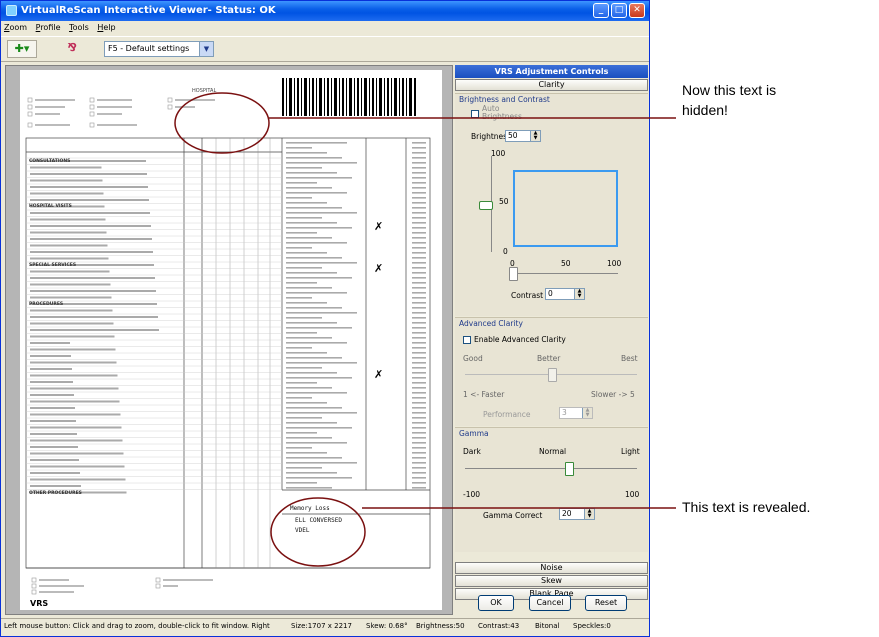 The image size is (879, 637). Describe the element at coordinates (15, 28) in the screenshot. I see `menu-zoom: Zoom` at that location.